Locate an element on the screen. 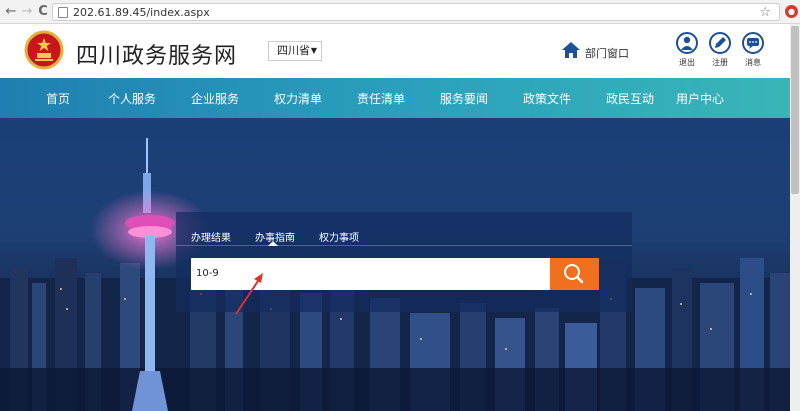 The height and width of the screenshot is (411, 800). dept-window-label: 部门窗口 is located at coordinates (607, 53).